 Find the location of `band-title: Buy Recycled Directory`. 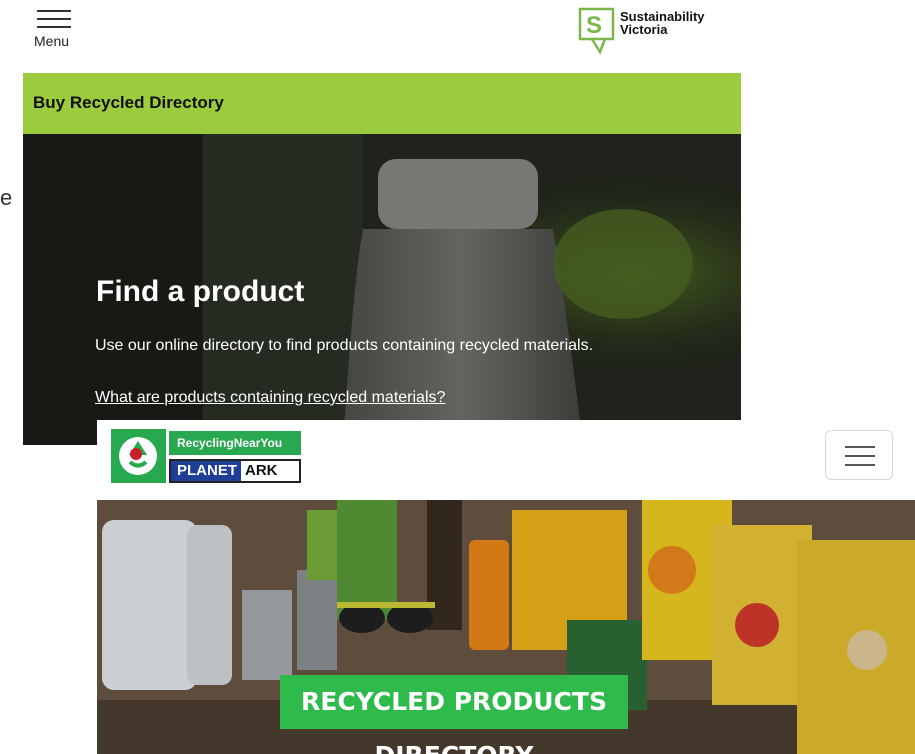

band-title: Buy Recycled Directory is located at coordinates (128, 102).